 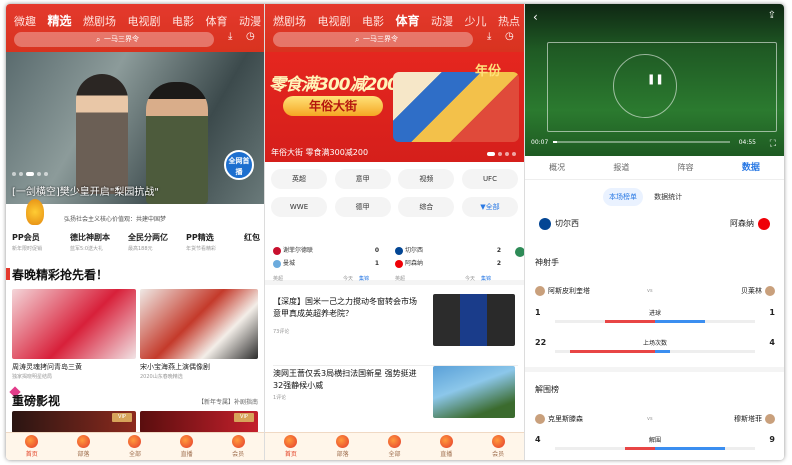 What do you see at coordinates (115, 219) in the screenshot?
I see `slogan-text: 弘扬社会主义核心价值观：共建中国梦` at bounding box center [115, 219].